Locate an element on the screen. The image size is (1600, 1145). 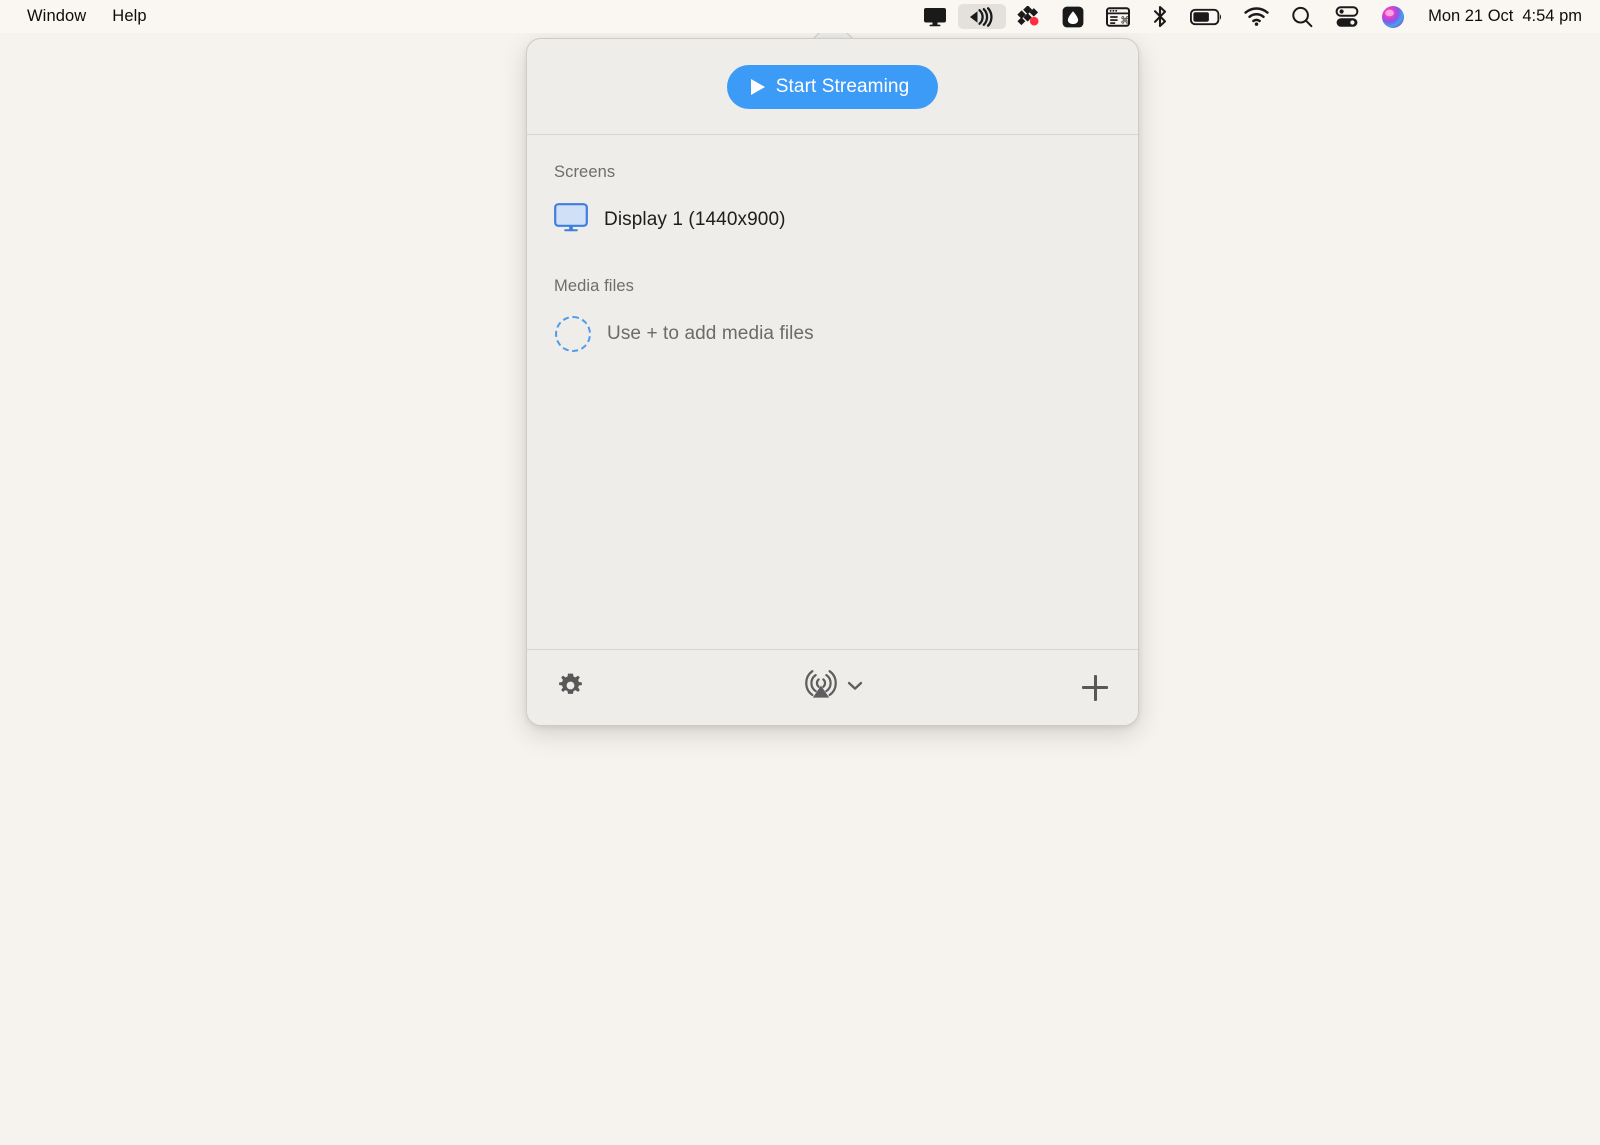
output-device-selector is located at coordinates (833, 687).